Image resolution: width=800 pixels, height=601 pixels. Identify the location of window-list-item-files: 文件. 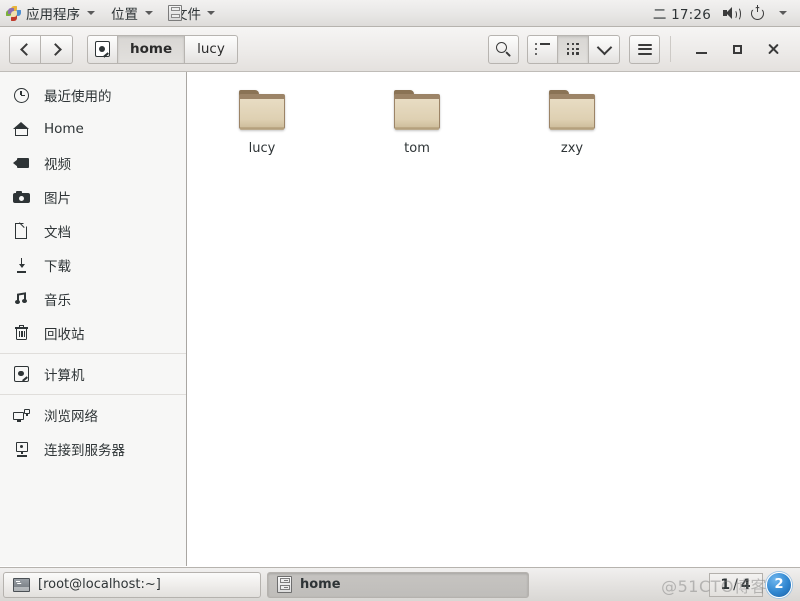
(191, 13).